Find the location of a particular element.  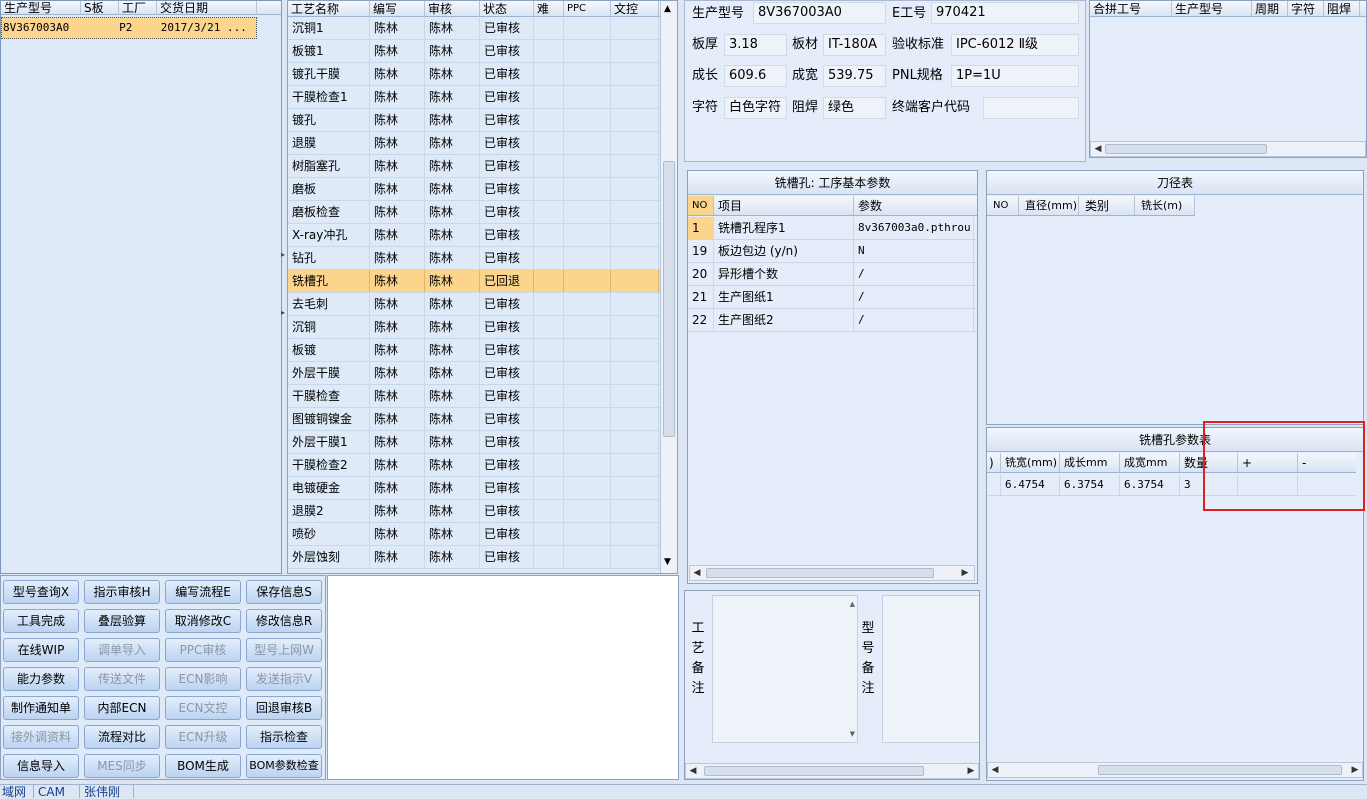

action-button: 型号查询X is located at coordinates (41, 592).